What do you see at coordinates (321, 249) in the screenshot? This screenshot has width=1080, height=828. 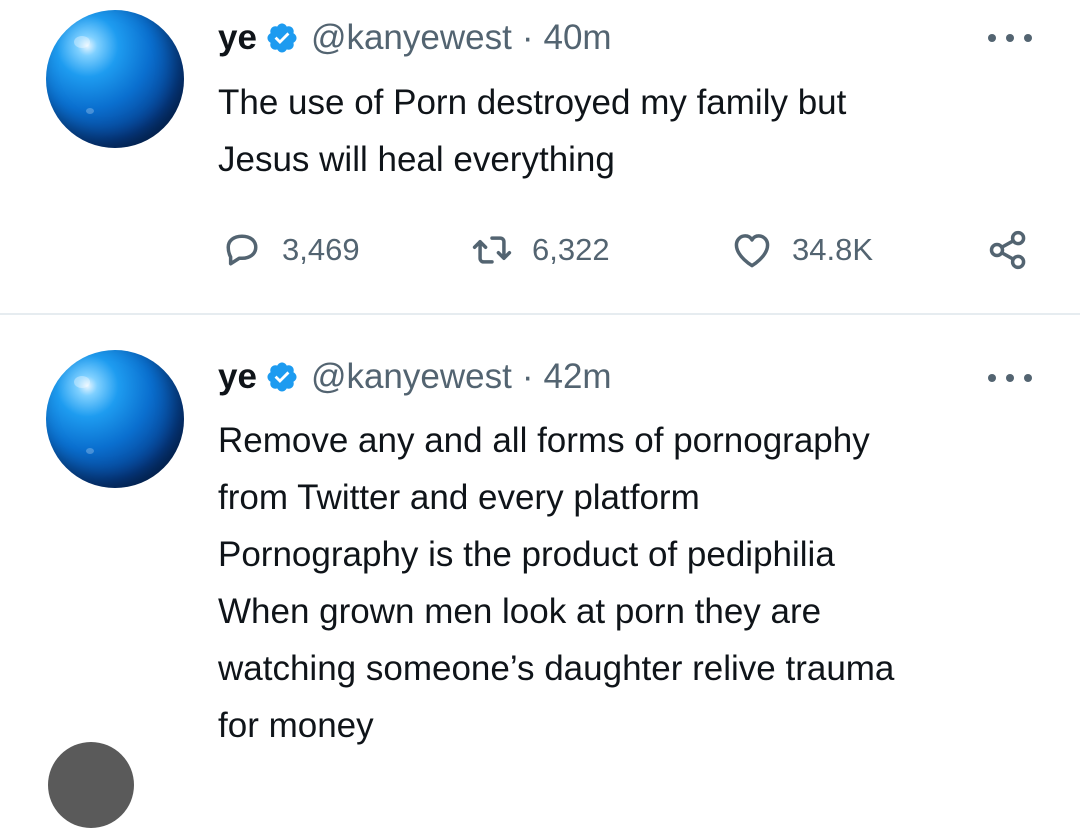 I see `reply-count: 3,469` at bounding box center [321, 249].